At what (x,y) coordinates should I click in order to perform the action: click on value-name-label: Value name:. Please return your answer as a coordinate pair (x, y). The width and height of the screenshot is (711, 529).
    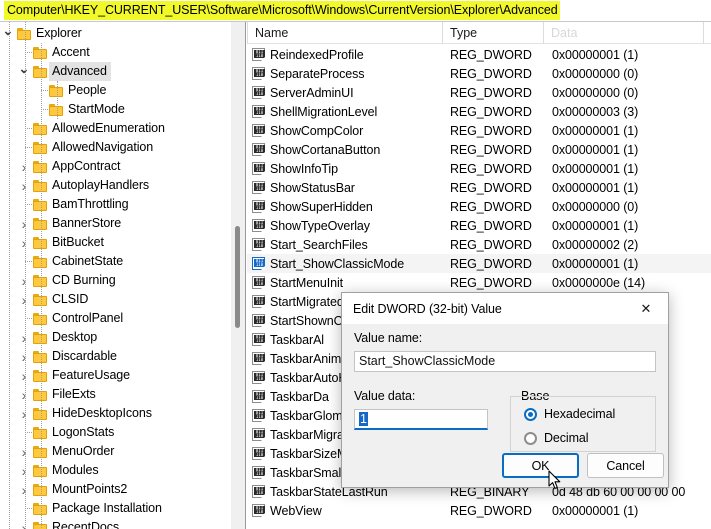
    Looking at the image, I should click on (388, 338).